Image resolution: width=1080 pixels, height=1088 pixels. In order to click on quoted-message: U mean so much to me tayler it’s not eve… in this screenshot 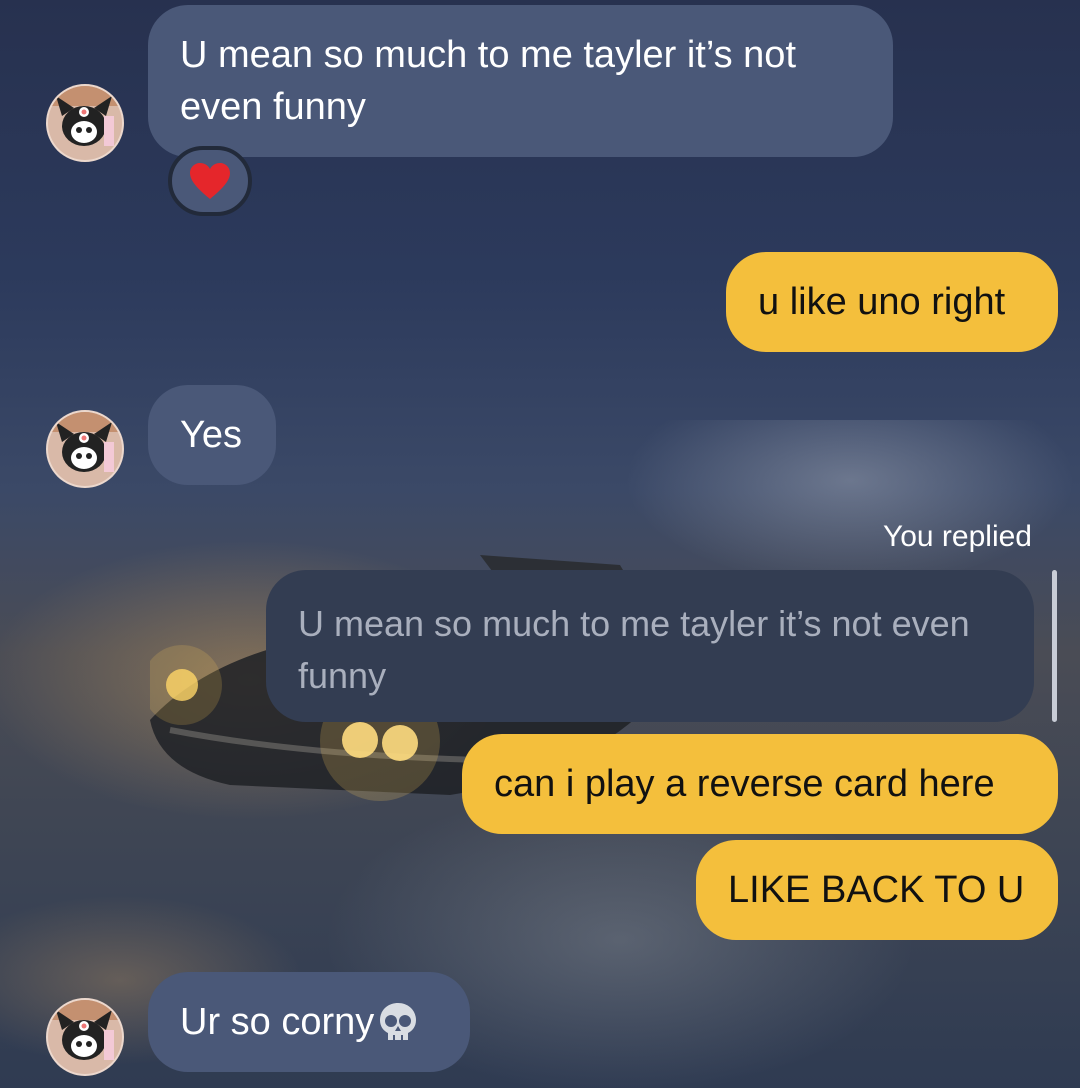, I will do `click(650, 646)`.